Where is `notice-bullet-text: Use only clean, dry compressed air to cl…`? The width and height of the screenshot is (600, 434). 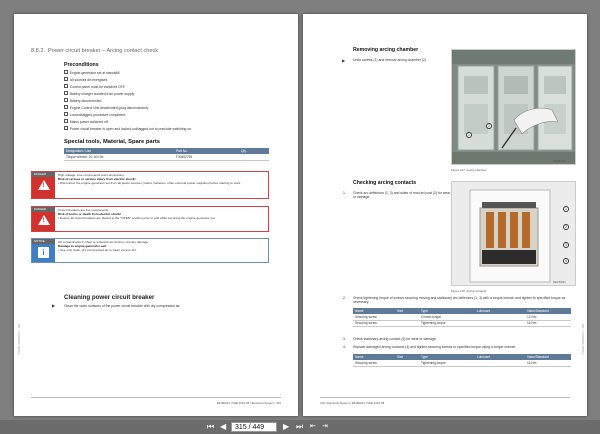
notice-bullet-text: Use only clean, dry compressed air to cl… is located at coordinates (98, 250).